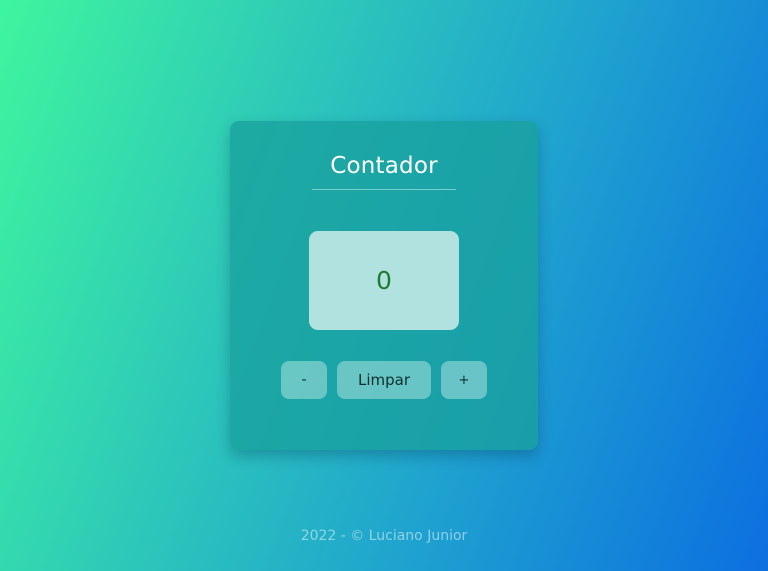  I want to click on counter-title: Contador, so click(384, 166).